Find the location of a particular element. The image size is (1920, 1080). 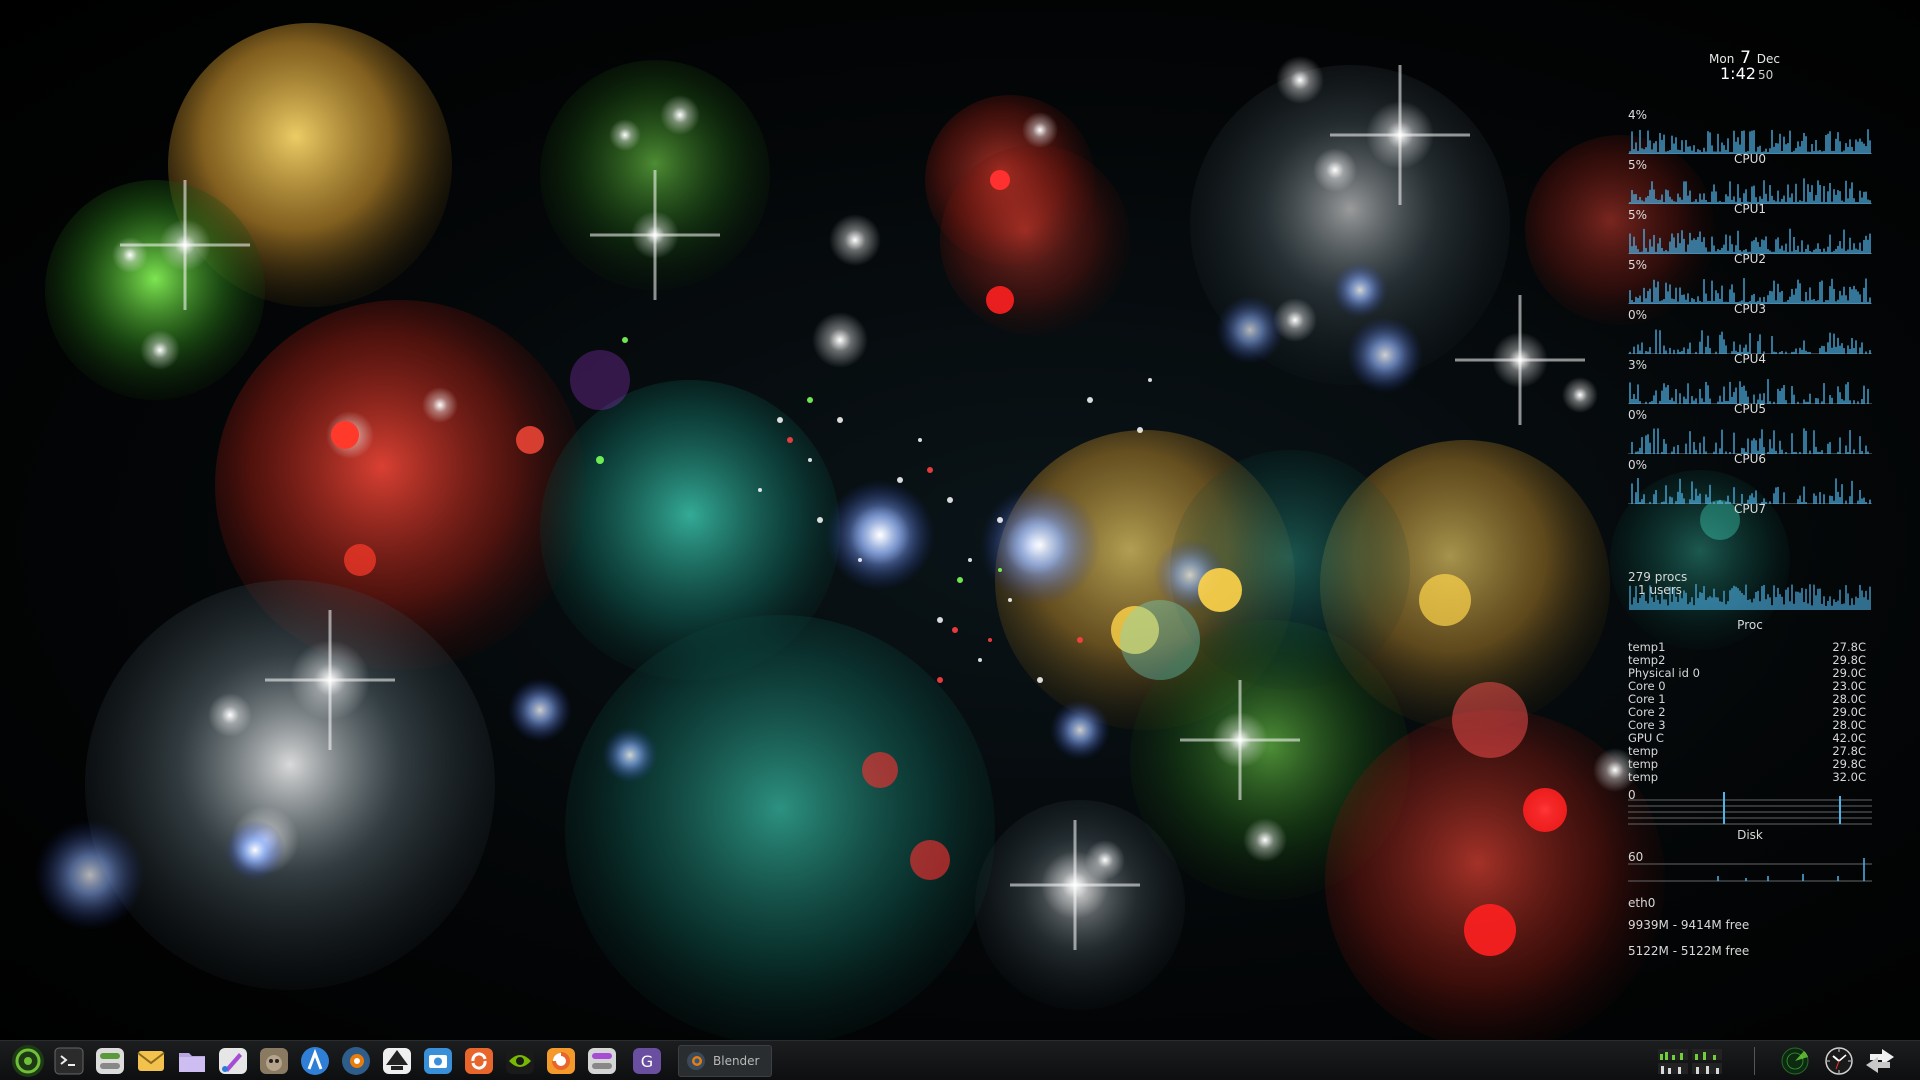

radar-indicator-icon is located at coordinates (1795, 1061).